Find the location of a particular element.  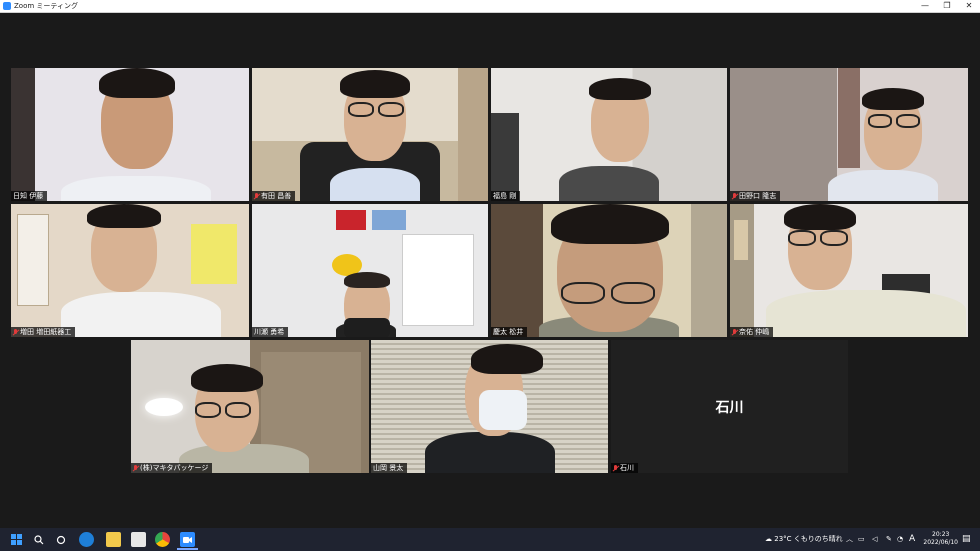

search-icon is located at coordinates (38, 539).